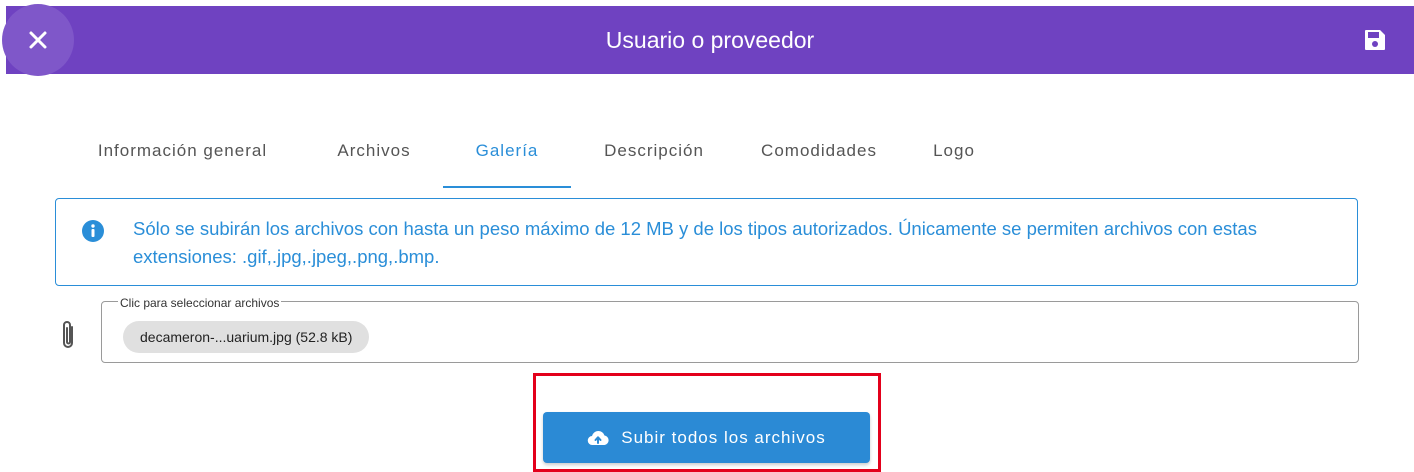 This screenshot has width=1414, height=472. I want to click on upload-all-button: Subir todos los archivos, so click(706, 437).